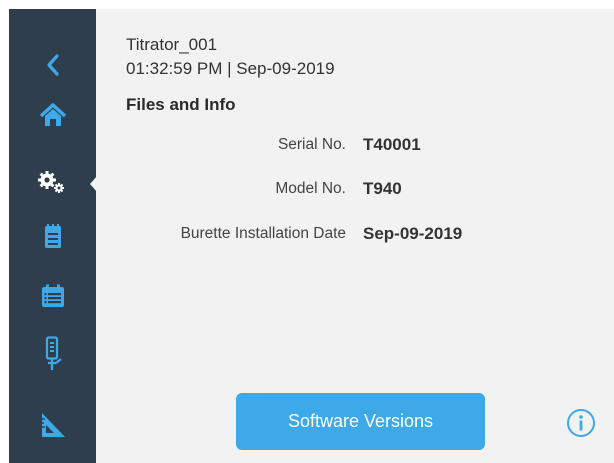 Image resolution: width=614 pixels, height=463 pixels. I want to click on device-name: Titrator_001, so click(172, 44).